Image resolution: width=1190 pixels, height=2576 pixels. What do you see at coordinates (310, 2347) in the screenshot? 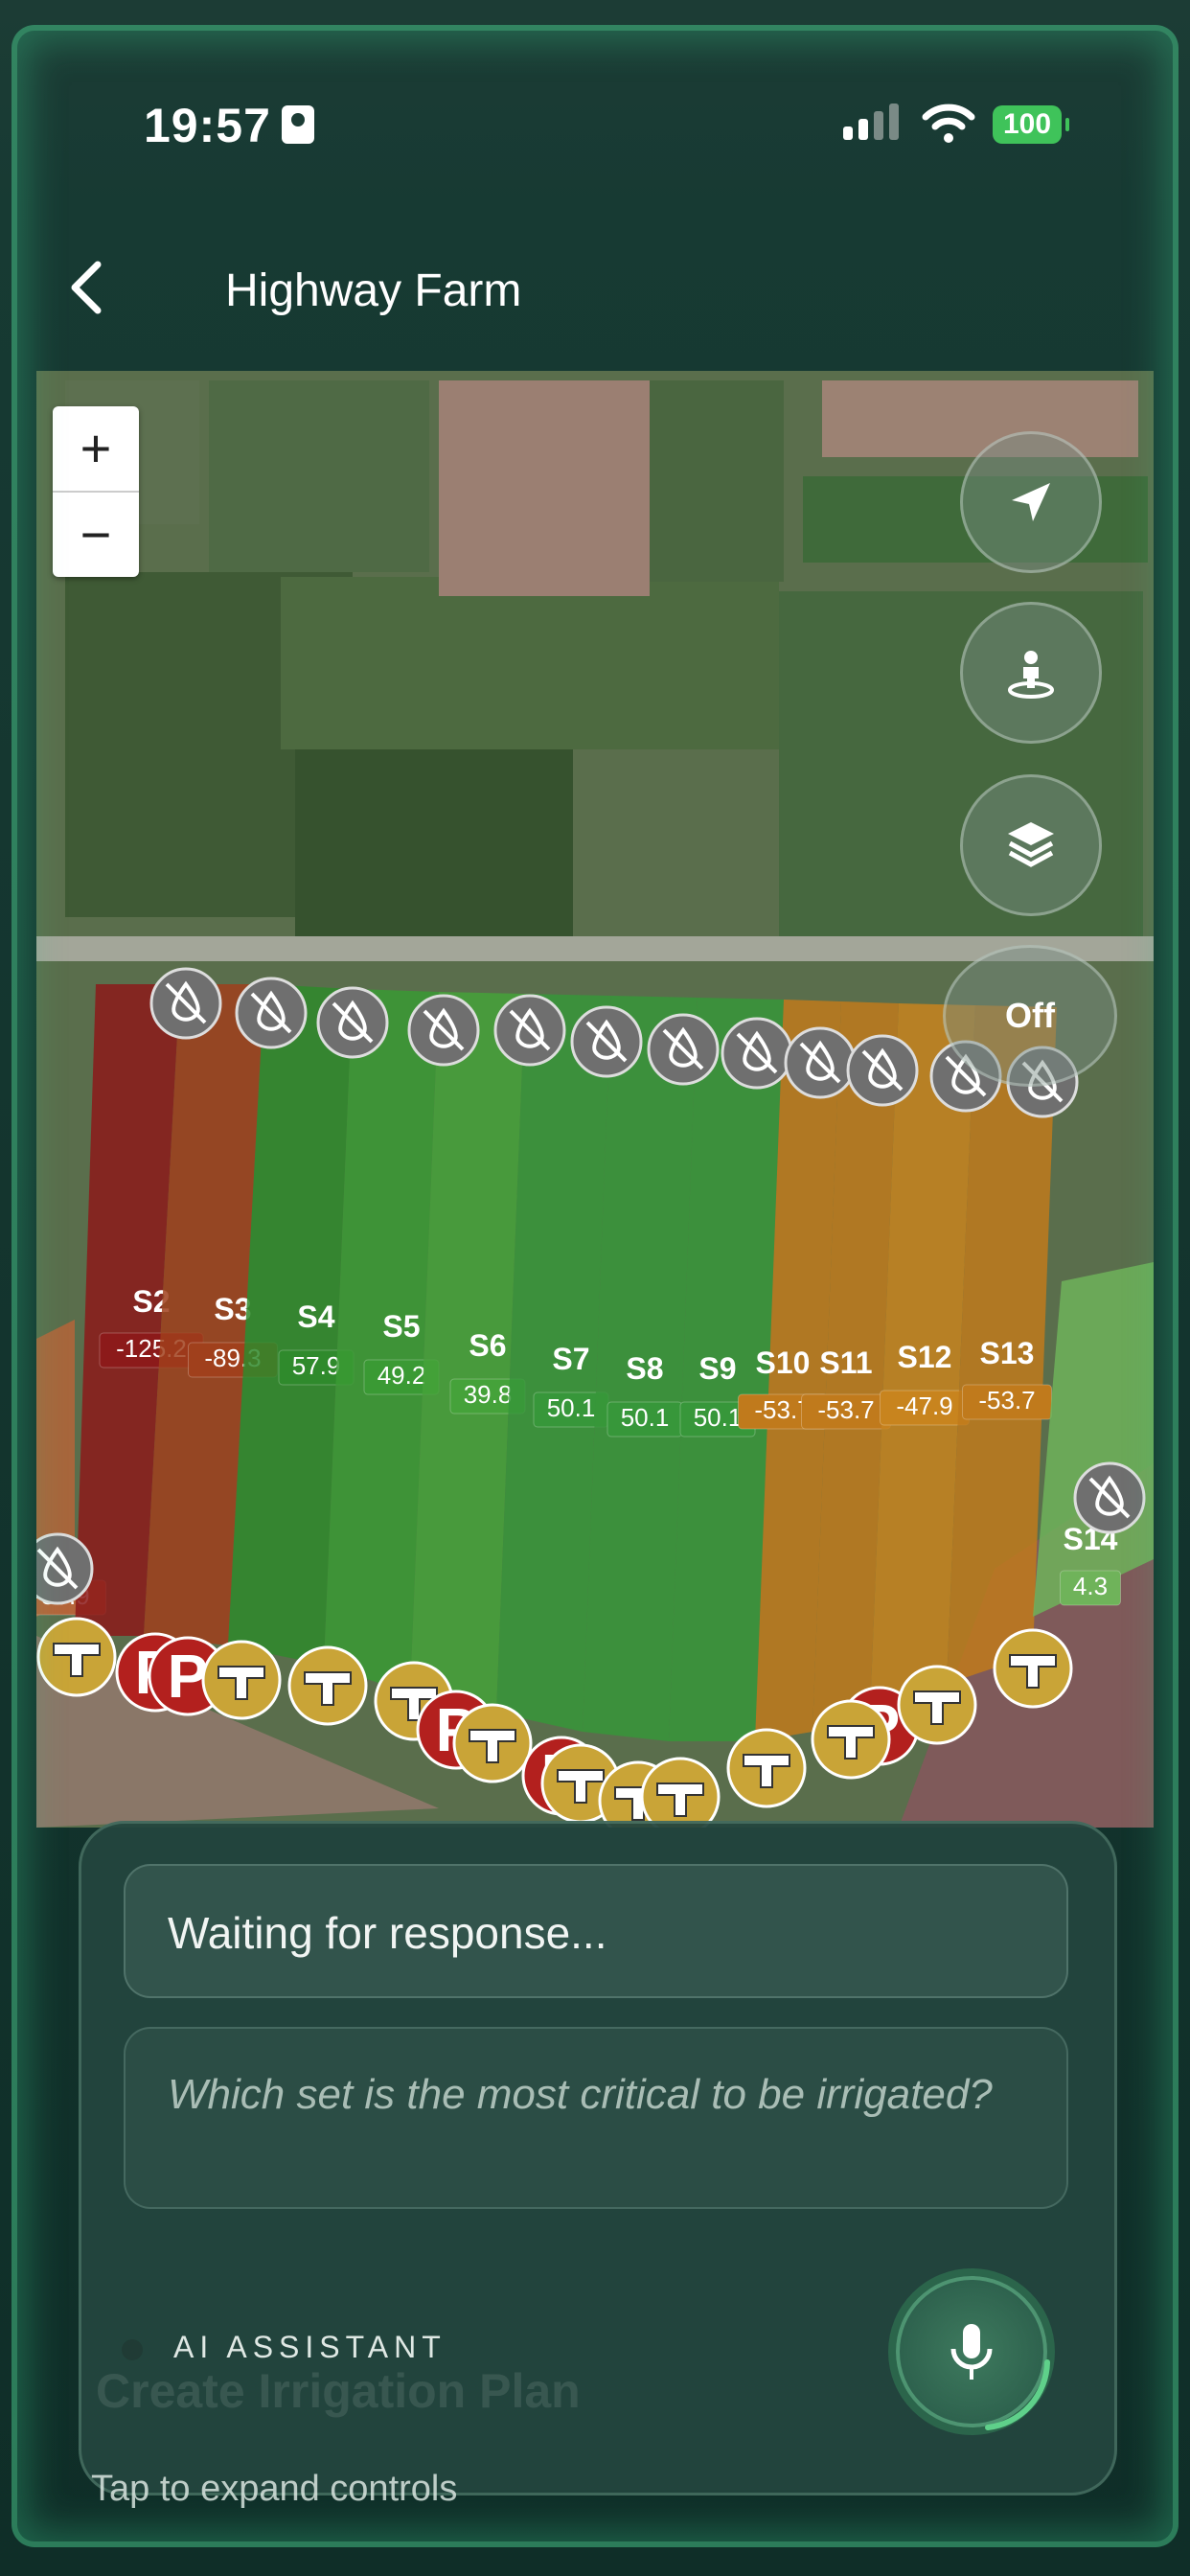
I see `assistant-label: AI ASSISTANT` at bounding box center [310, 2347].